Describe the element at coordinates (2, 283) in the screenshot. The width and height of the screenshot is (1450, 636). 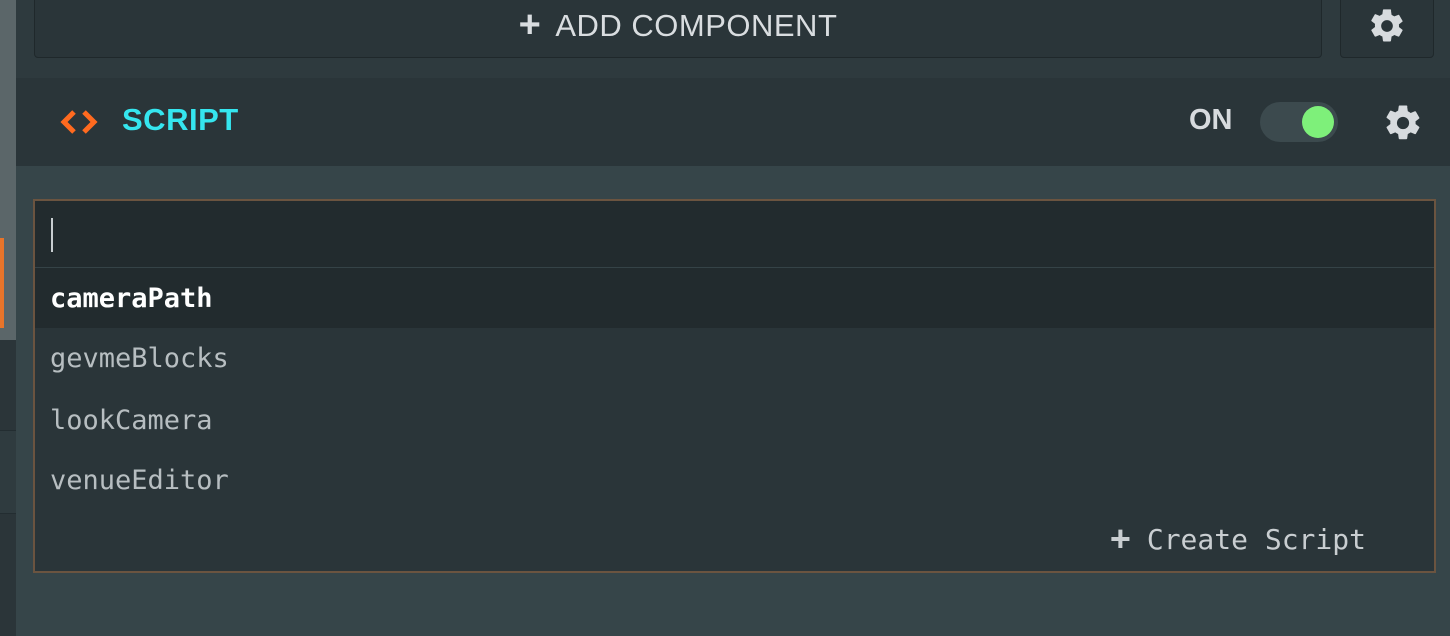
I see `left-panel-active-marker` at that location.